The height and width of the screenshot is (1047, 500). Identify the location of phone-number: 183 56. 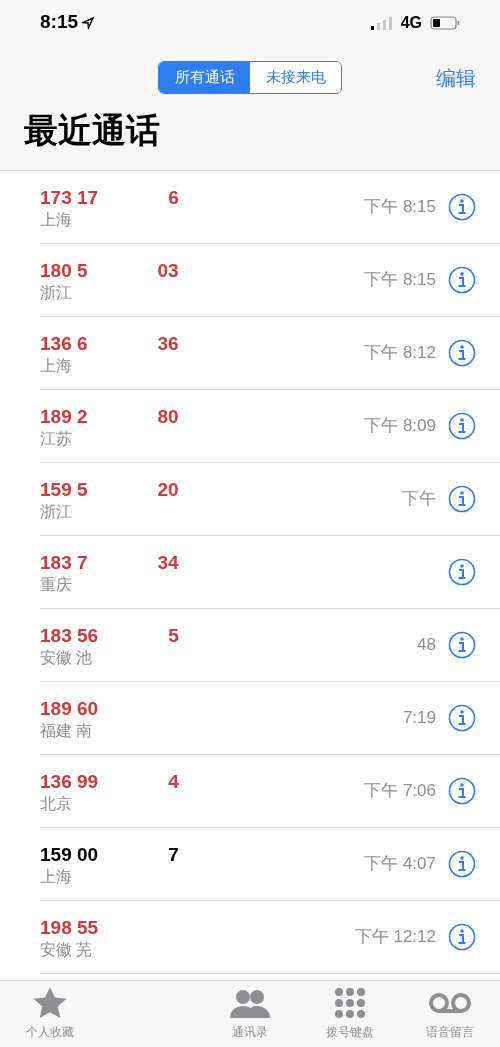
(69, 635).